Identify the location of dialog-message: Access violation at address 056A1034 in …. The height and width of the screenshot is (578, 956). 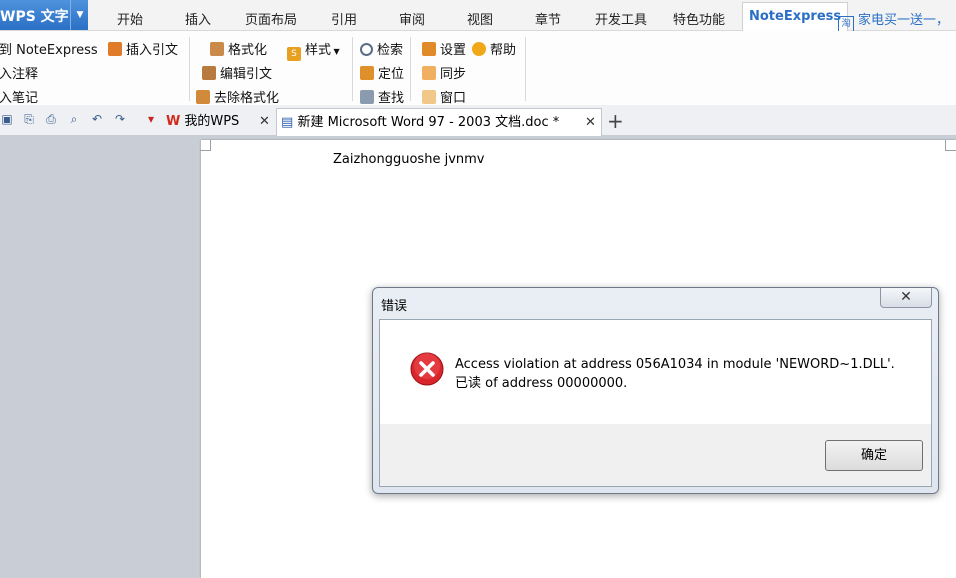
(675, 374).